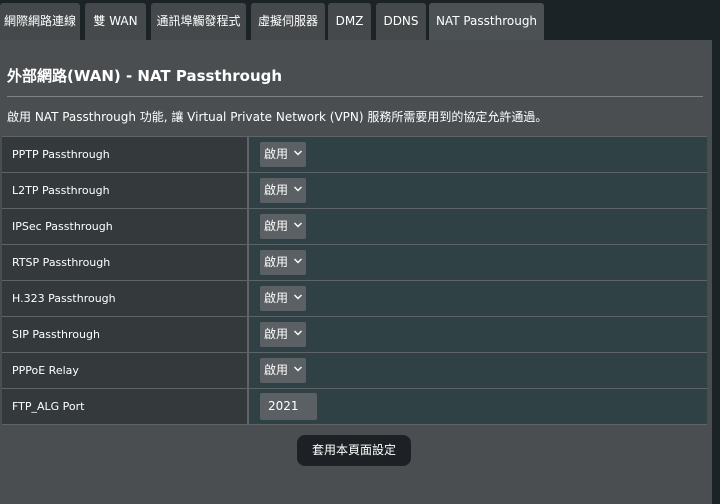 The width and height of the screenshot is (720, 504). I want to click on title-divider, so click(355, 96).